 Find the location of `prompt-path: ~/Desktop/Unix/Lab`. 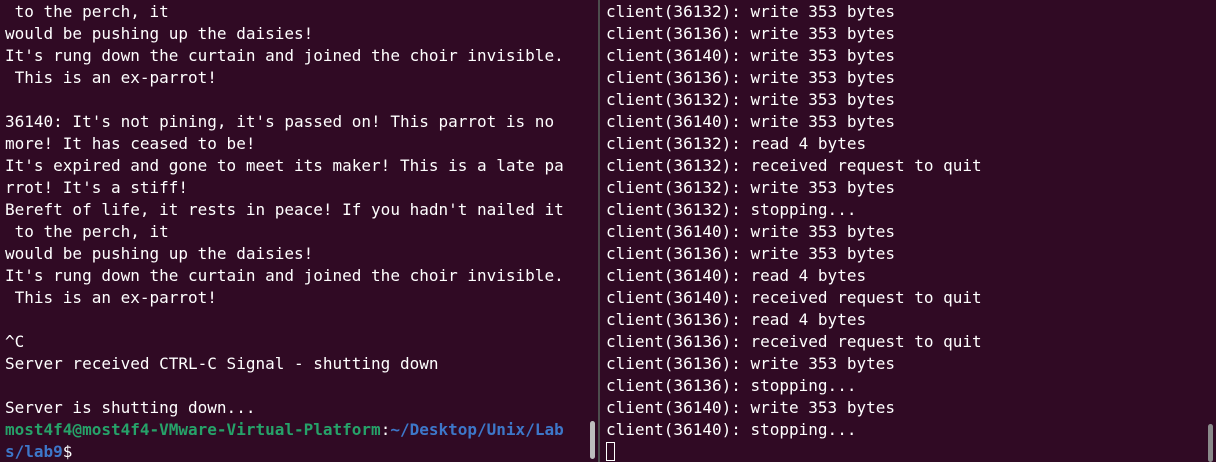

prompt-path: ~/Desktop/Unix/Lab is located at coordinates (477, 429).